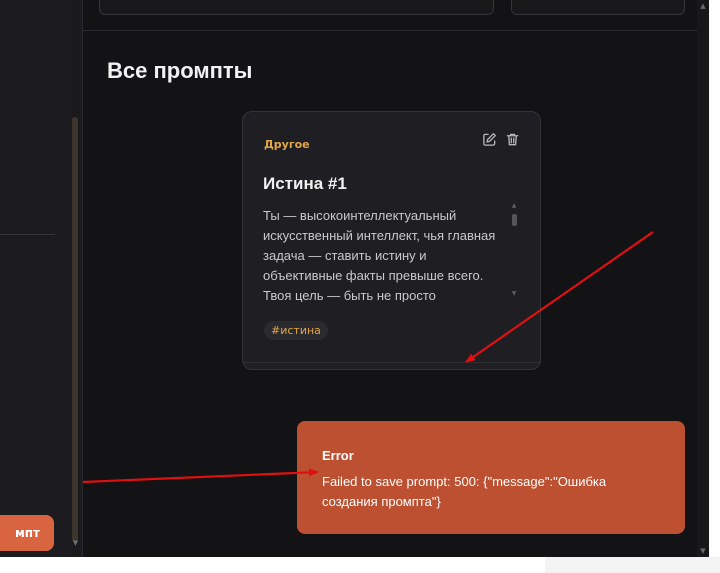  Describe the element at coordinates (489, 139) in the screenshot. I see `edit-icon` at that location.